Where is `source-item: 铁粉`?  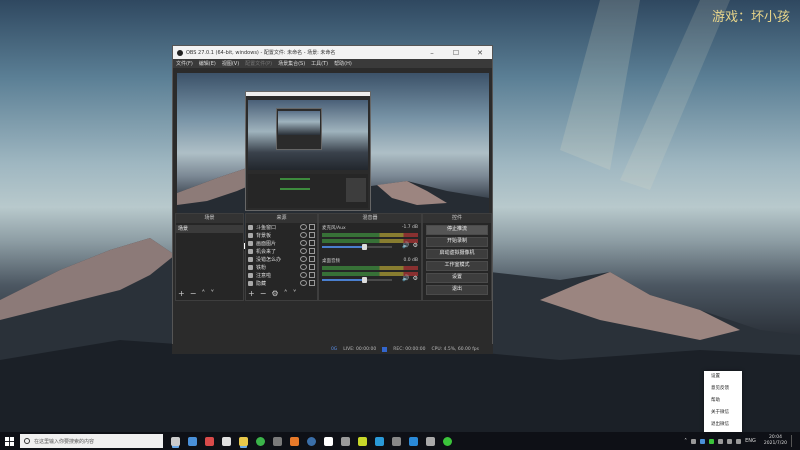
source-item: 铁粉 is located at coordinates (281, 267).